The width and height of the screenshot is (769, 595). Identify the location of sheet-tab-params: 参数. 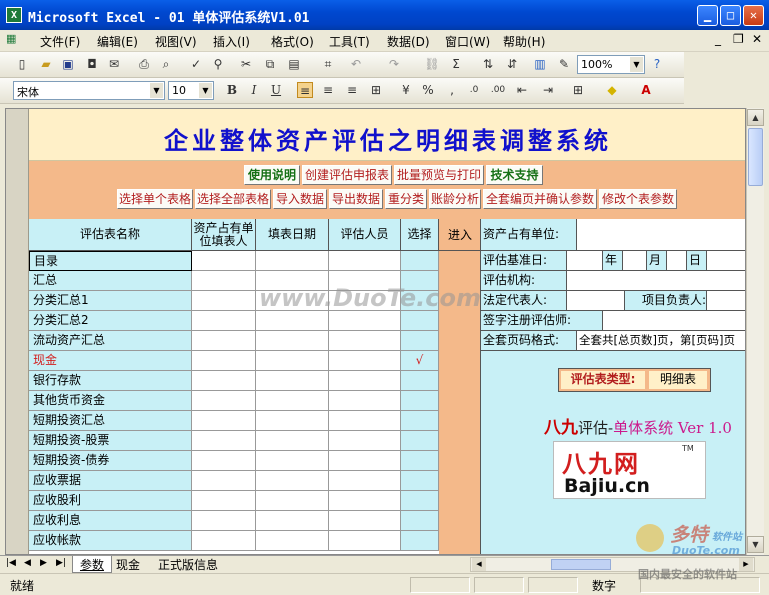
(92, 564).